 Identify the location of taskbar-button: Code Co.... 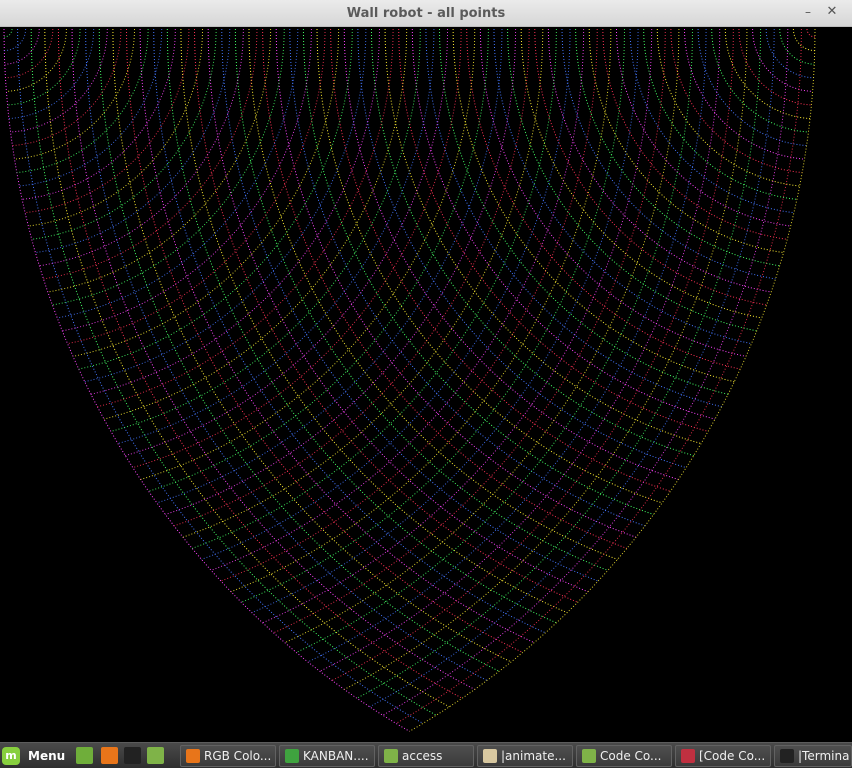
(624, 756).